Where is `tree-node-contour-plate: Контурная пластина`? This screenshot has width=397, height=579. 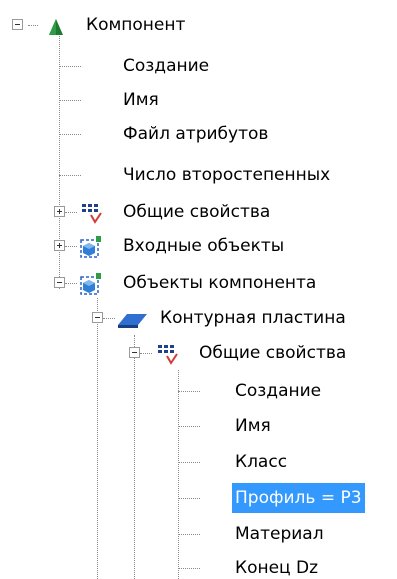 tree-node-contour-plate: Контурная пластина is located at coordinates (198, 318).